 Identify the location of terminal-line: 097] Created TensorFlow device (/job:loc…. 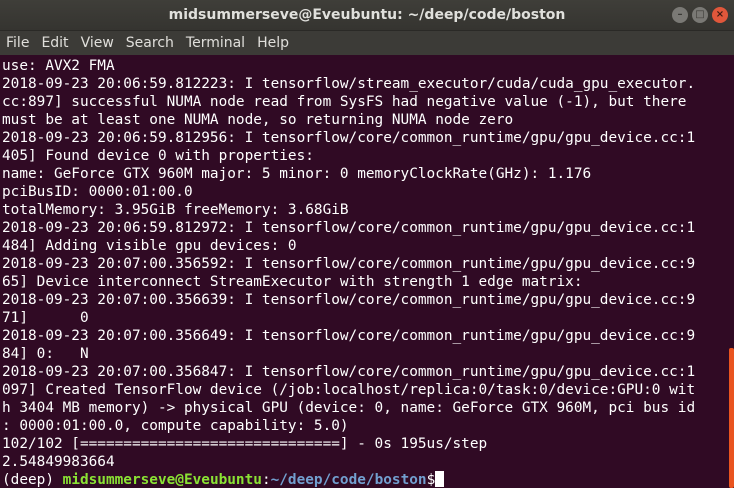
(349, 390).